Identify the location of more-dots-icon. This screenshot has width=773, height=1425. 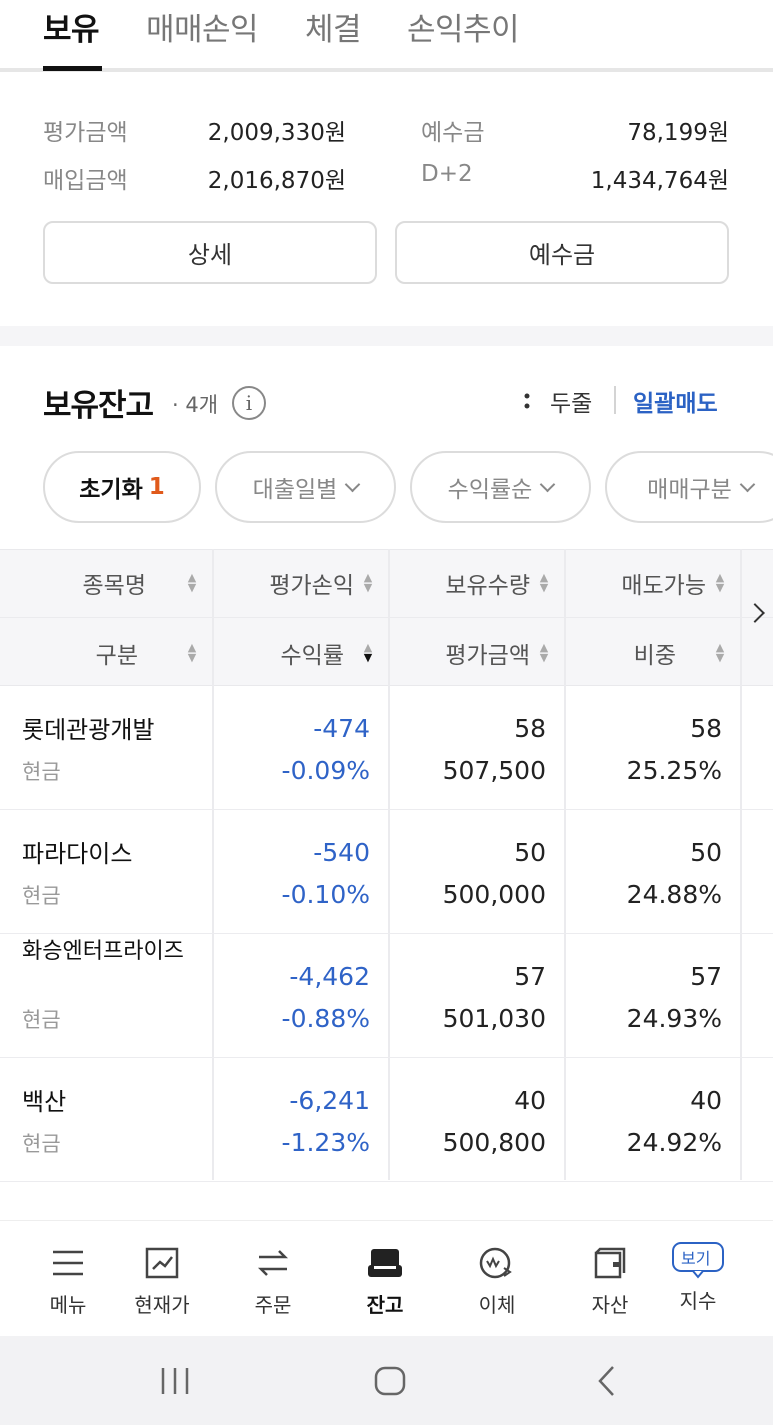
(527, 401).